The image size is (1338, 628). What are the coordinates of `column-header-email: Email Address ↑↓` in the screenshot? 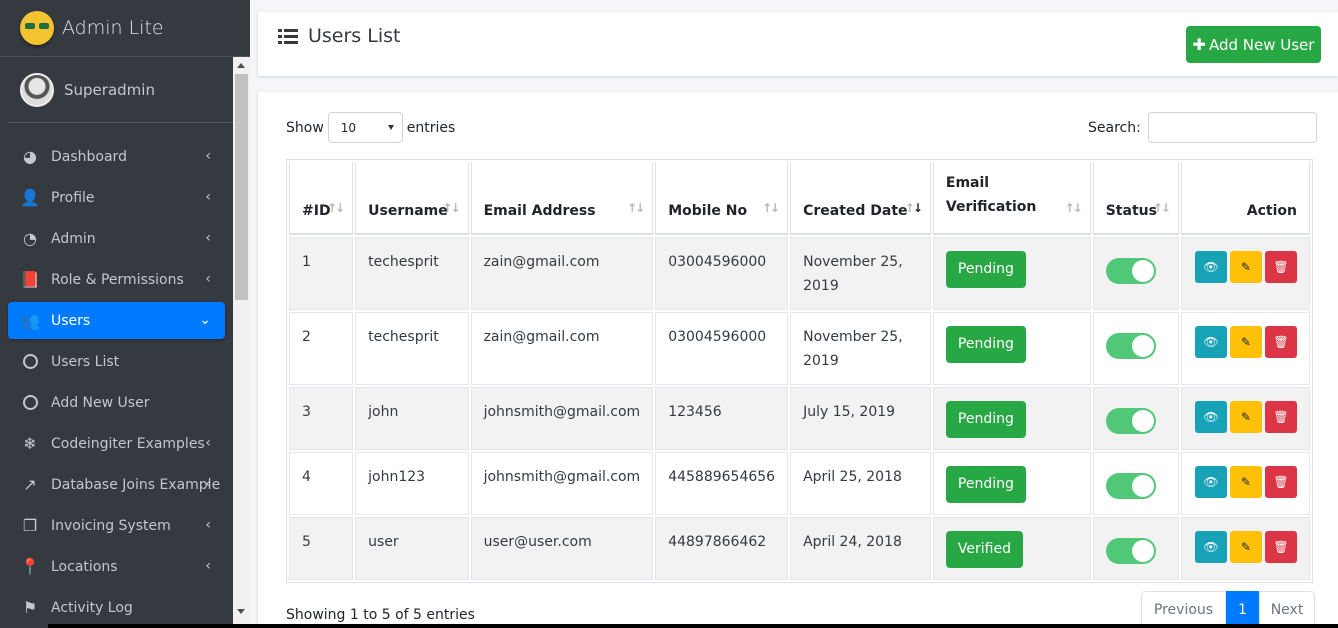 It's located at (562, 198).